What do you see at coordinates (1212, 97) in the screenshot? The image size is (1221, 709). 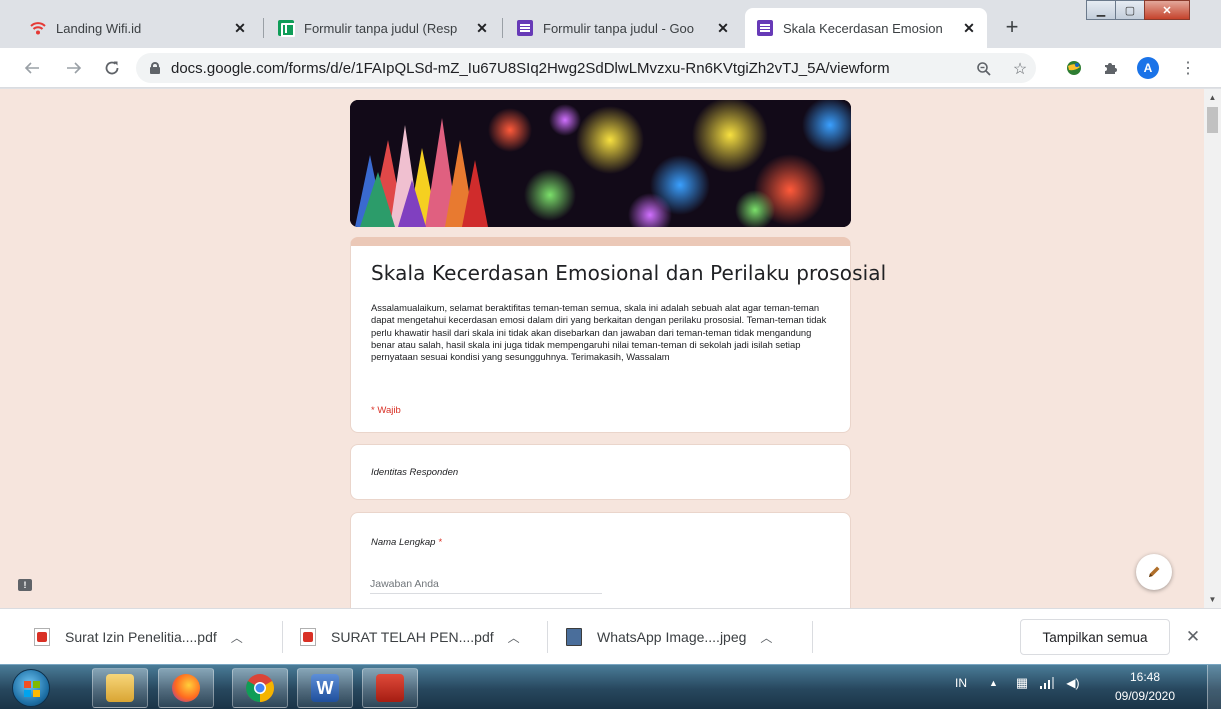 I see `scroll-up-arrow: ▲` at bounding box center [1212, 97].